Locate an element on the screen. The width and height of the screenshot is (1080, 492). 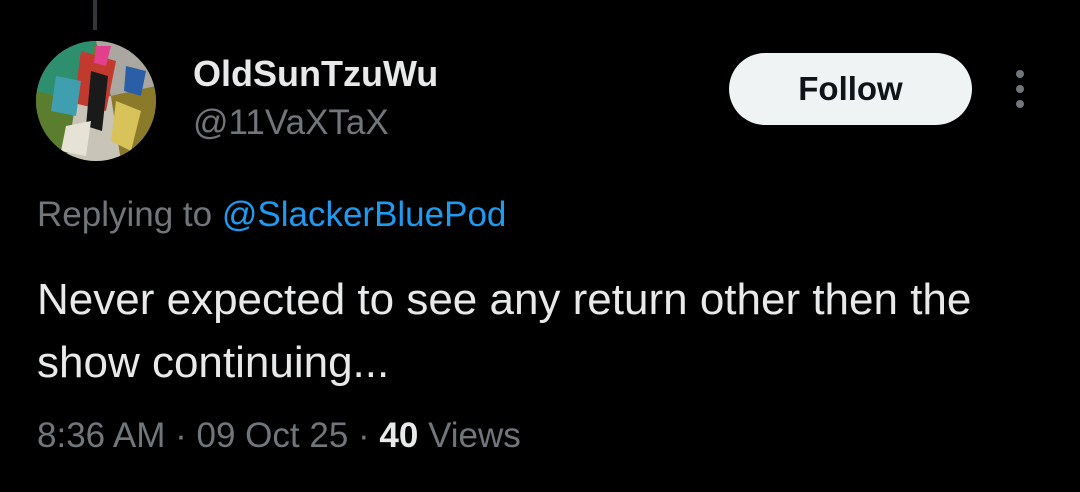
replying-prefix: Replying to is located at coordinates (129, 214).